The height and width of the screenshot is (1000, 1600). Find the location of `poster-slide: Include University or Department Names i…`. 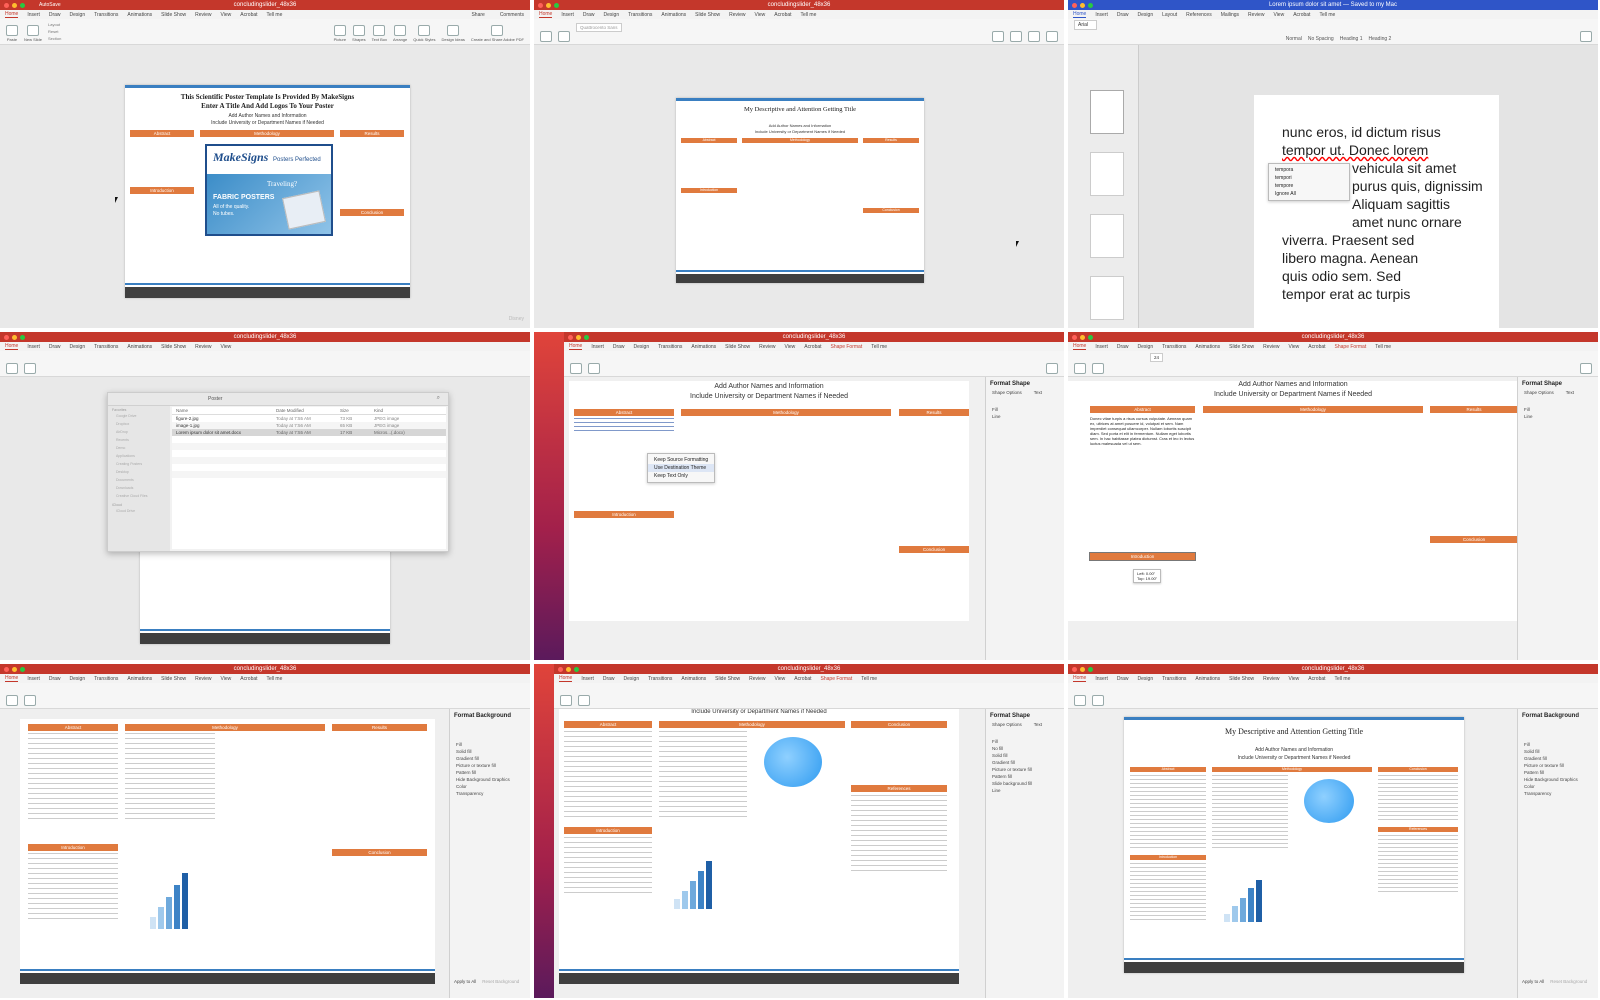

poster-slide: Include University or Department Names i… is located at coordinates (759, 846).